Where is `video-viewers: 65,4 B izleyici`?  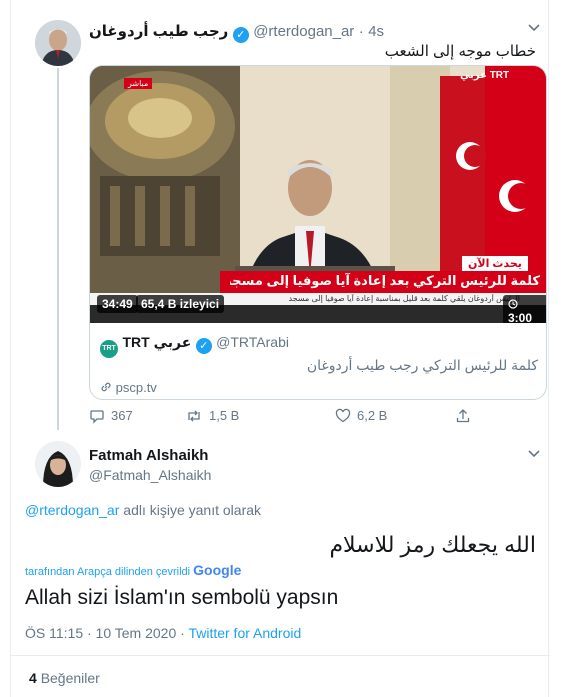
video-viewers: 65,4 B izleyici is located at coordinates (180, 304).